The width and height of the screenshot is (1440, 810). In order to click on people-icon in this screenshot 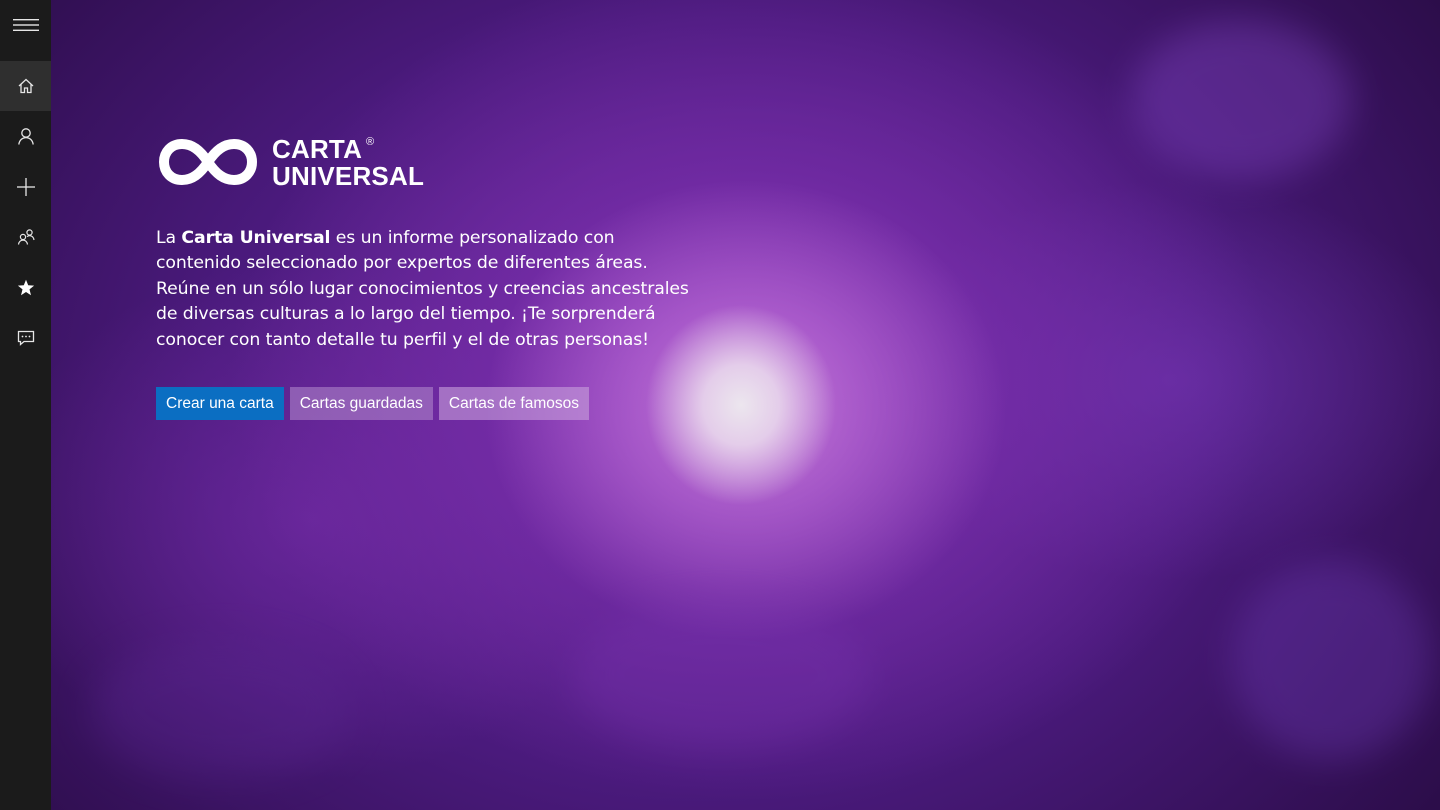, I will do `click(26, 237)`.